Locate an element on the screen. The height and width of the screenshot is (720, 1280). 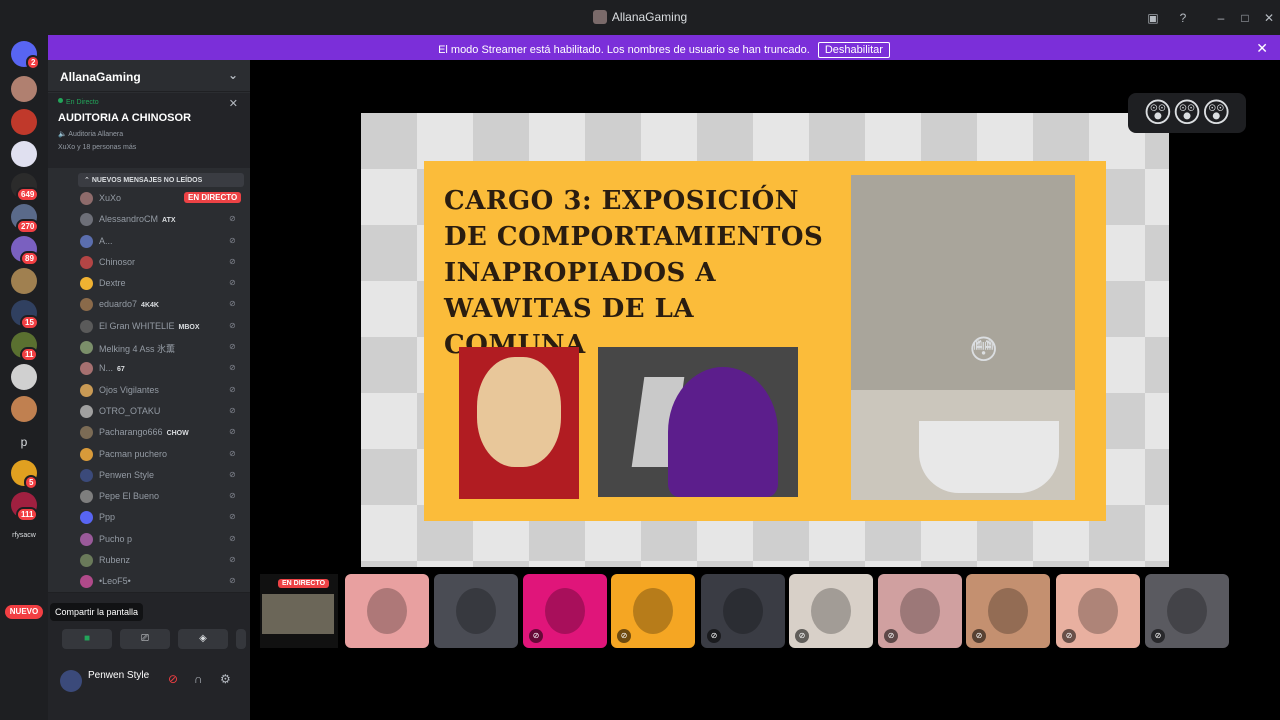
close-window-icon: ✕ is located at coordinates (1269, 18).